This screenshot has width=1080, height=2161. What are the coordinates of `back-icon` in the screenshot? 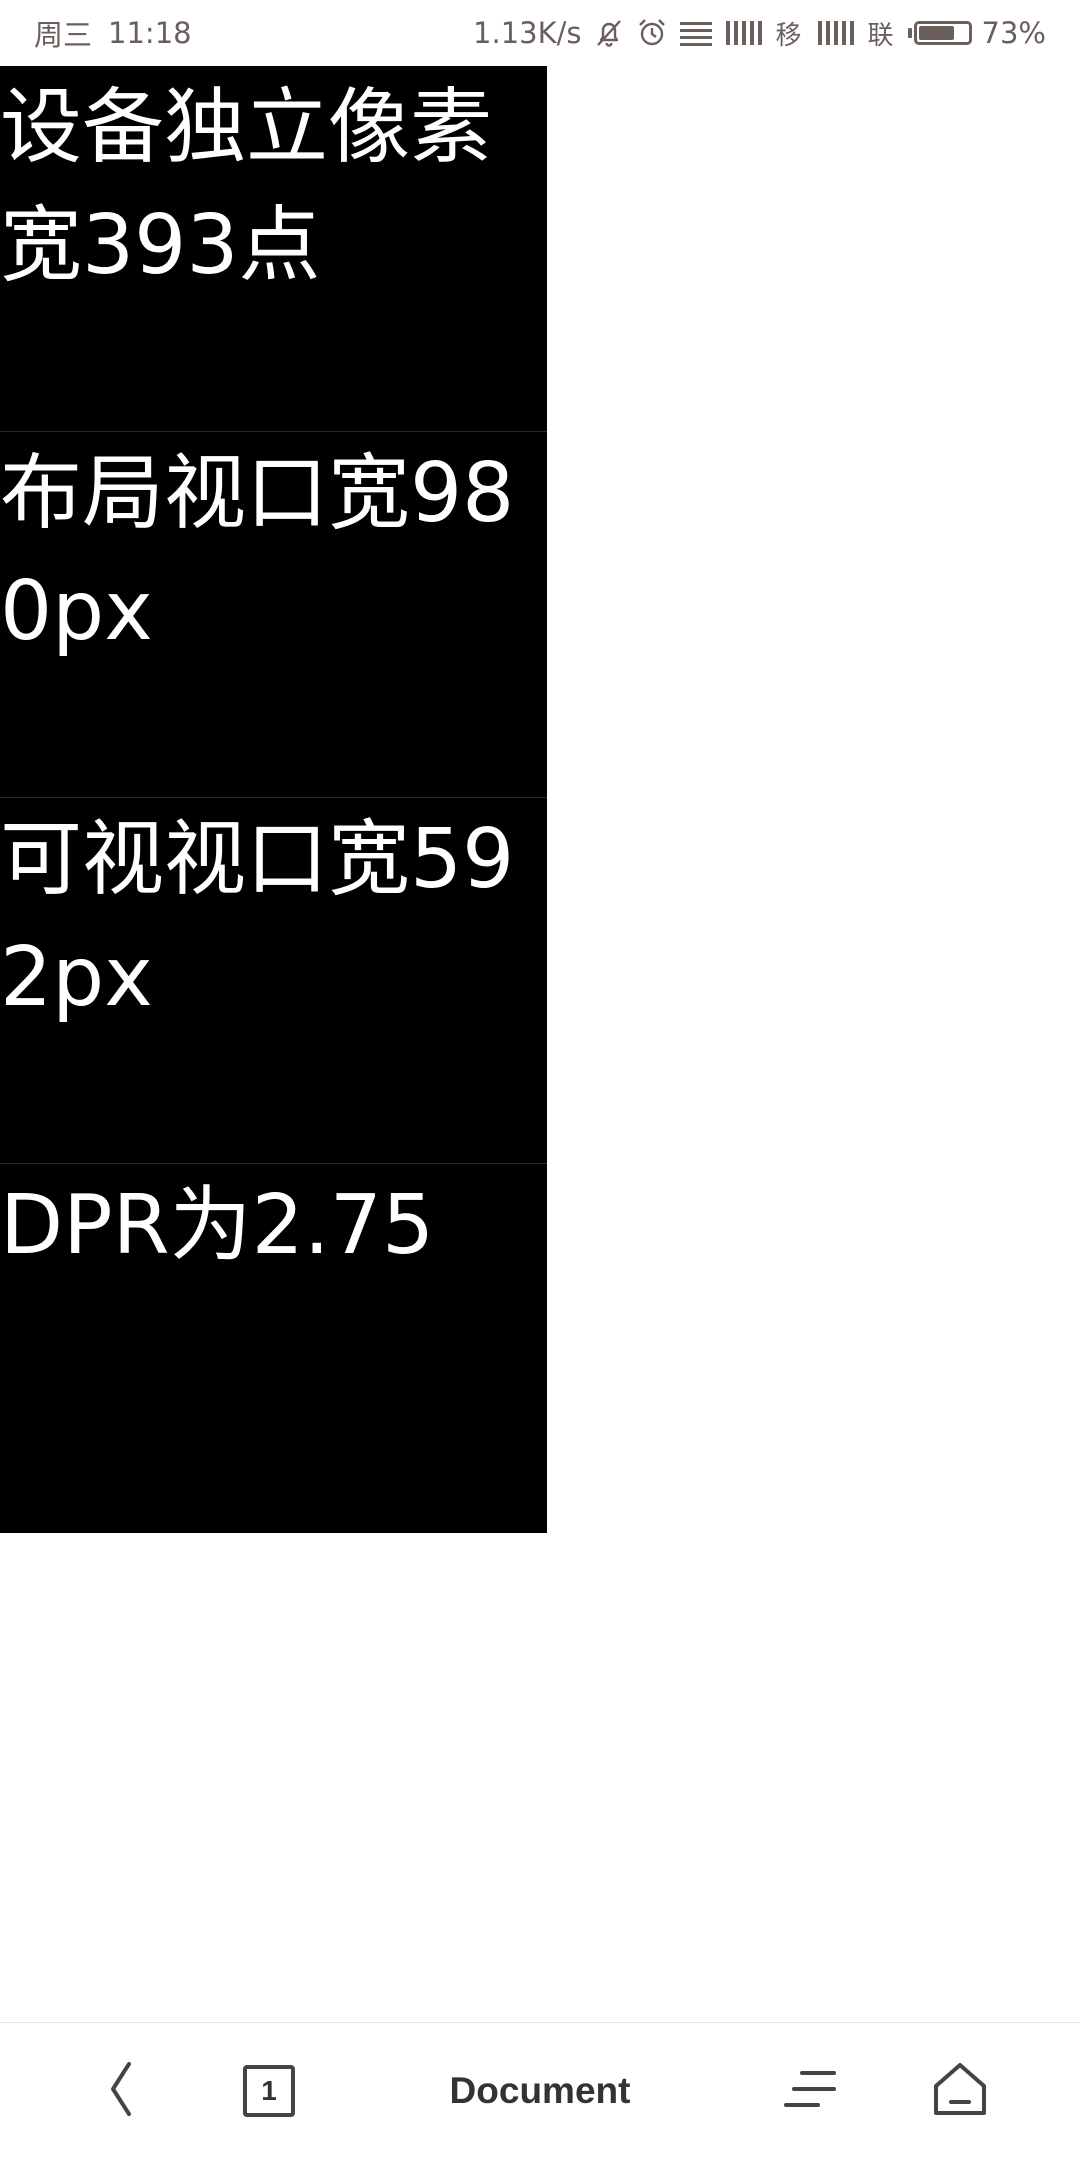 It's located at (120, 2091).